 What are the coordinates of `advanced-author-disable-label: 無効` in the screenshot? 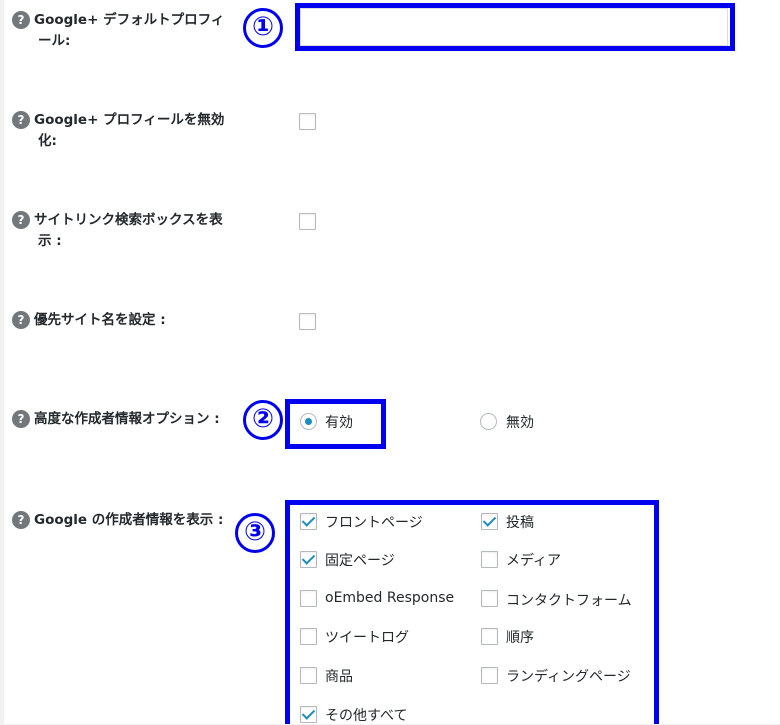 It's located at (520, 423).